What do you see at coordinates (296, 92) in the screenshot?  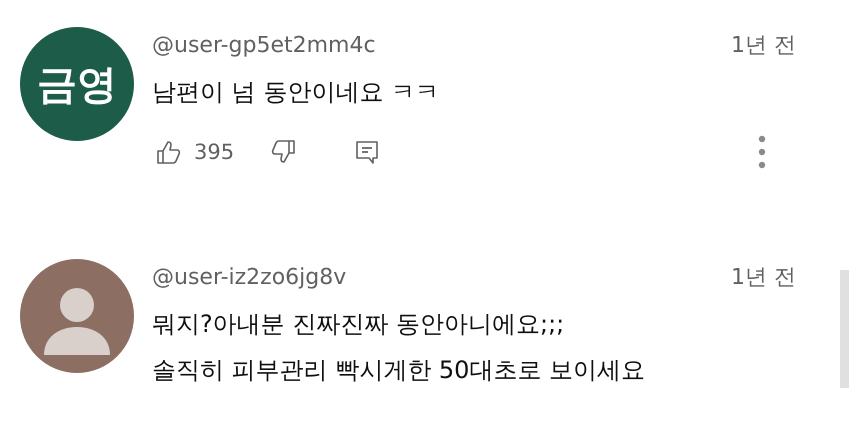 I see `comment-text: 남편이 넘 동안이네요 ㅋㅋ` at bounding box center [296, 92].